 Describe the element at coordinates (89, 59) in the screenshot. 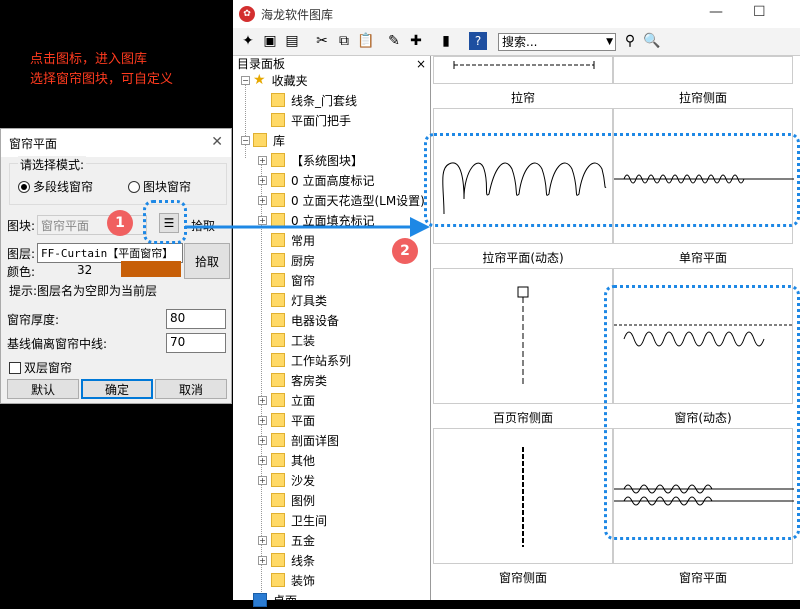

I see `instruction-line-1: 点击图标，进入图库` at that location.